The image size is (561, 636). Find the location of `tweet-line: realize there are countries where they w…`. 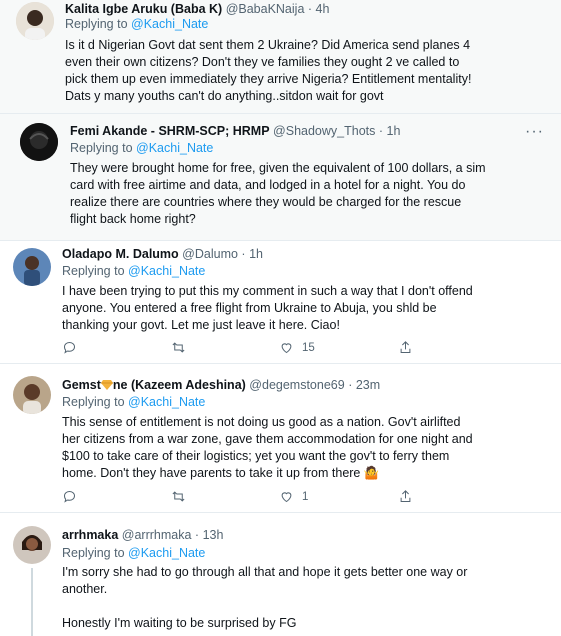

tweet-line: realize there are countries where they w… is located at coordinates (266, 202).